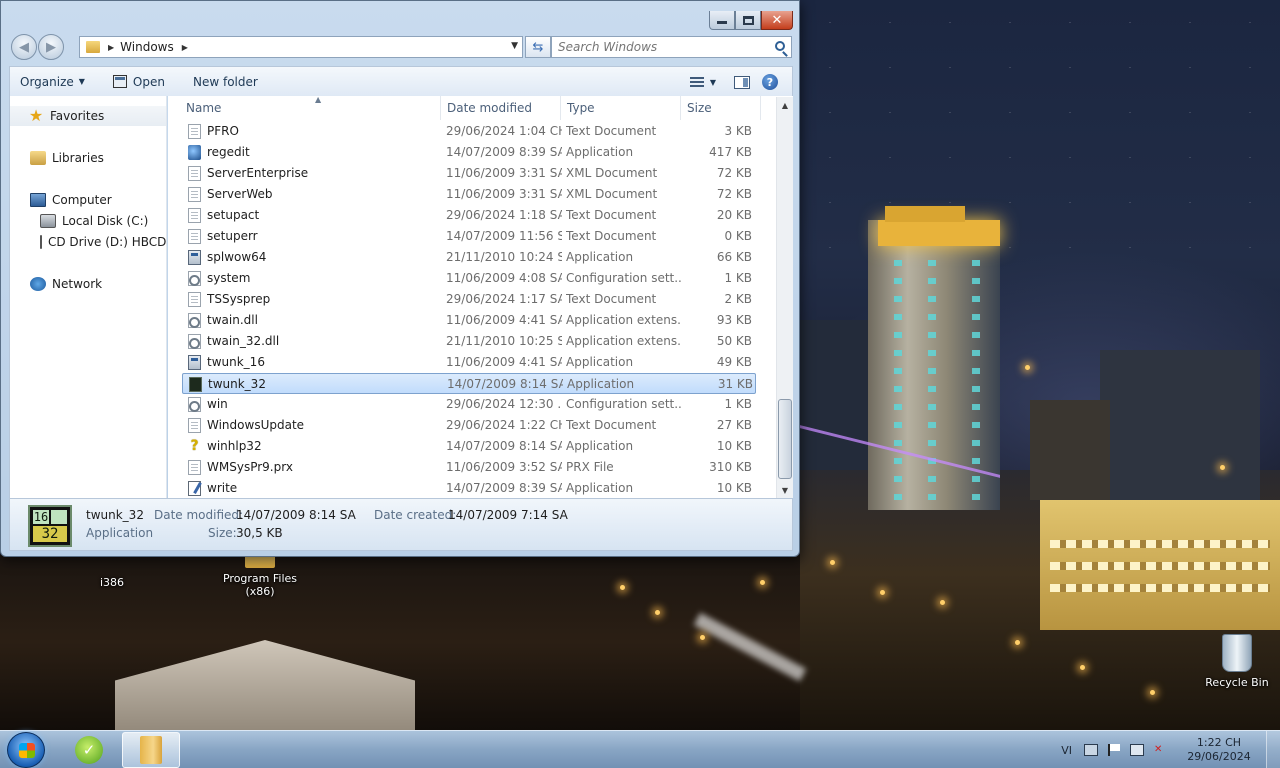 The height and width of the screenshot is (768, 1280). What do you see at coordinates (611, 299) in the screenshot?
I see `file-type: Text Document` at bounding box center [611, 299].